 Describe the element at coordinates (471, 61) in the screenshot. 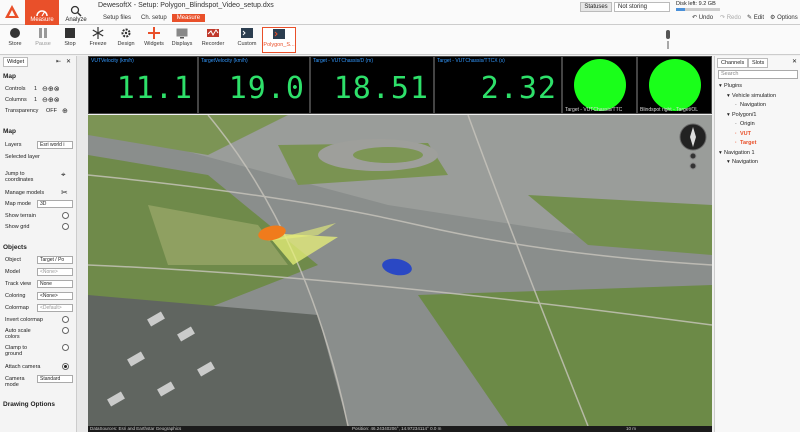

I see `meter-title: Target - VUTChassis/TTCX (s)` at that location.